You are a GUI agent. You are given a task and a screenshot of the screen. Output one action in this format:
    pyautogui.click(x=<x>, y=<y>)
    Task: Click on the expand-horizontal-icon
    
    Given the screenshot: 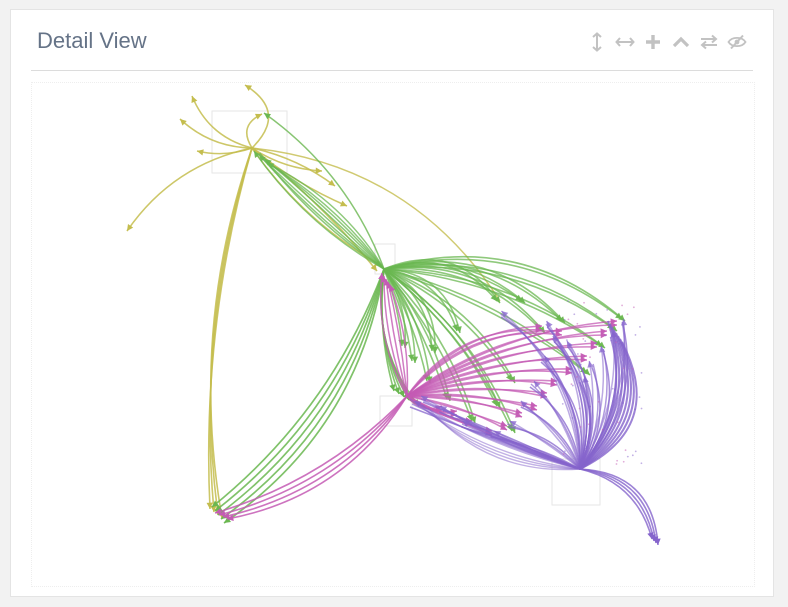 What is the action you would take?
    pyautogui.click(x=625, y=42)
    